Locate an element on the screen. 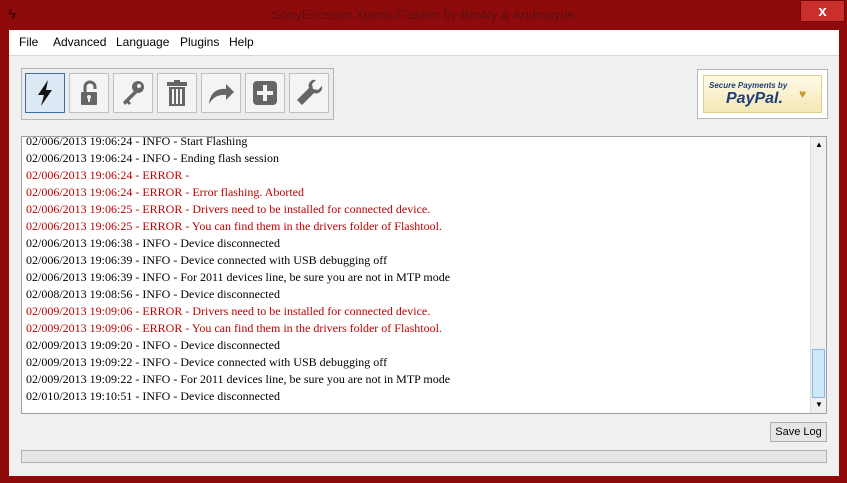 The height and width of the screenshot is (483, 847). menu-plugins: Plugins is located at coordinates (199, 42).